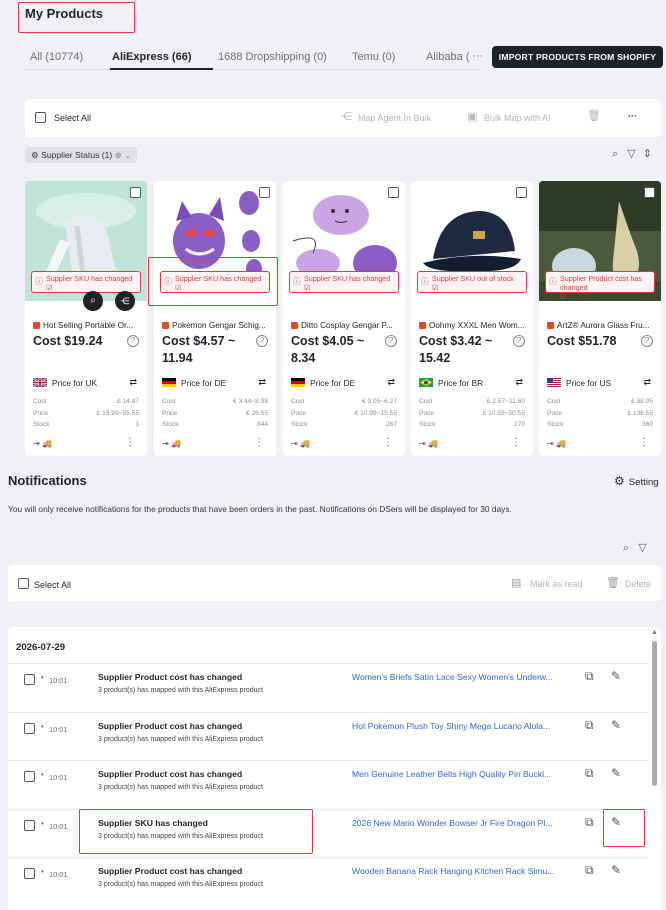 This screenshot has width=666, height=910. I want to click on ai-icon: ▣, so click(472, 117).